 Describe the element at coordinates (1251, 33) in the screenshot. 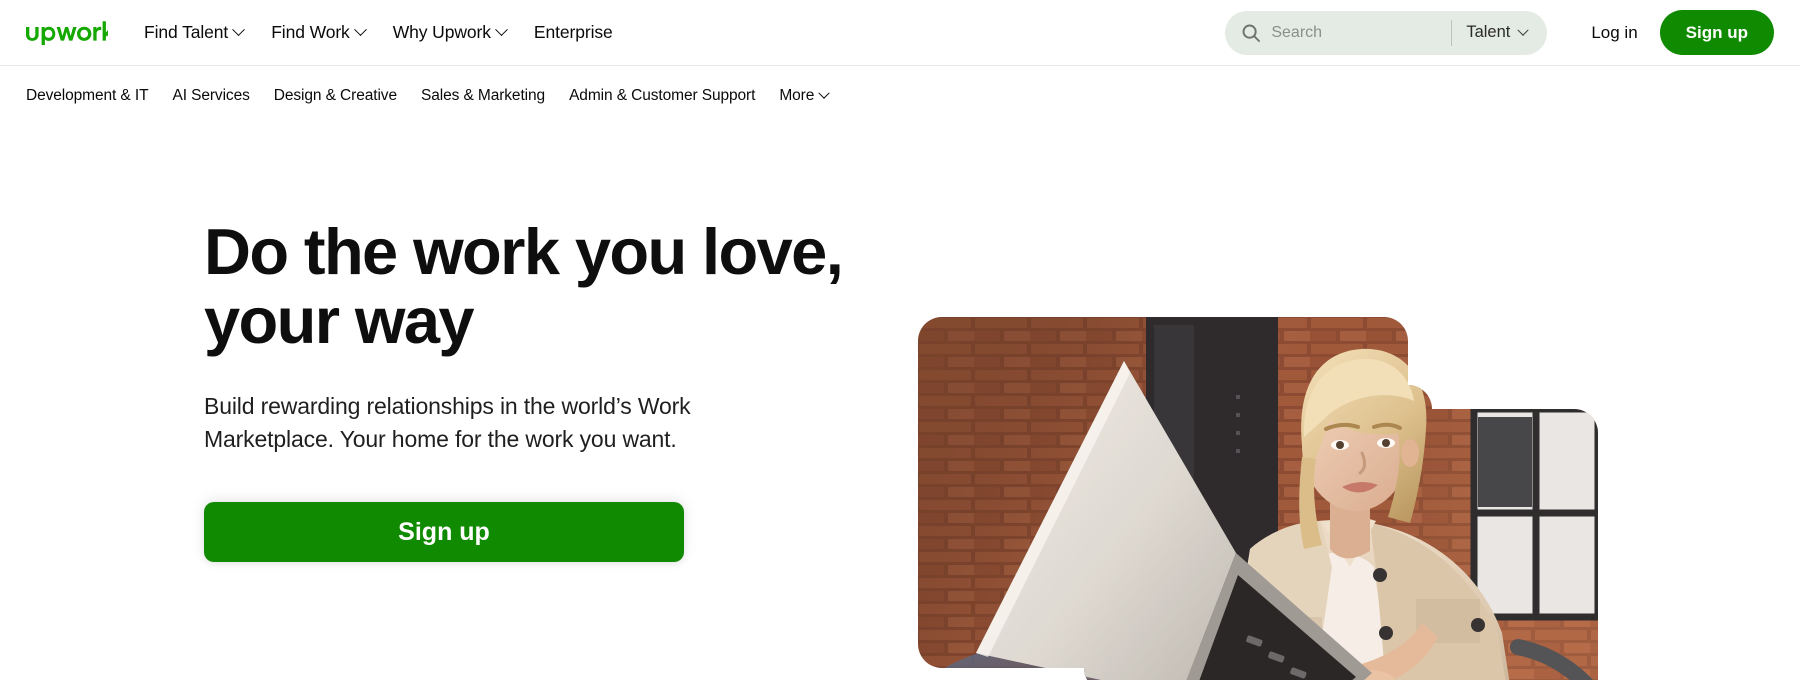

I see `search-icon` at that location.